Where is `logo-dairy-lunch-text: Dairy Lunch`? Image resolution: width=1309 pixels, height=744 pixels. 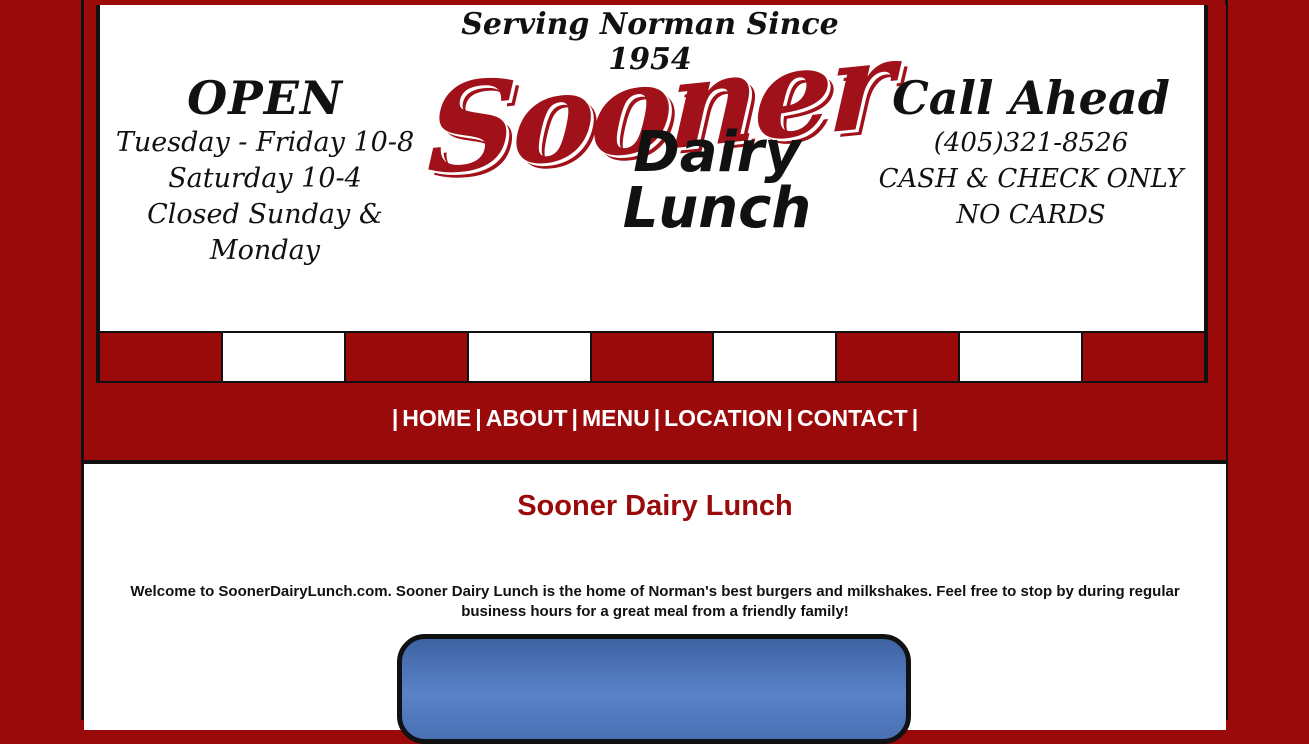
logo-dairy-lunch-text: Dairy Lunch is located at coordinates (717, 181).